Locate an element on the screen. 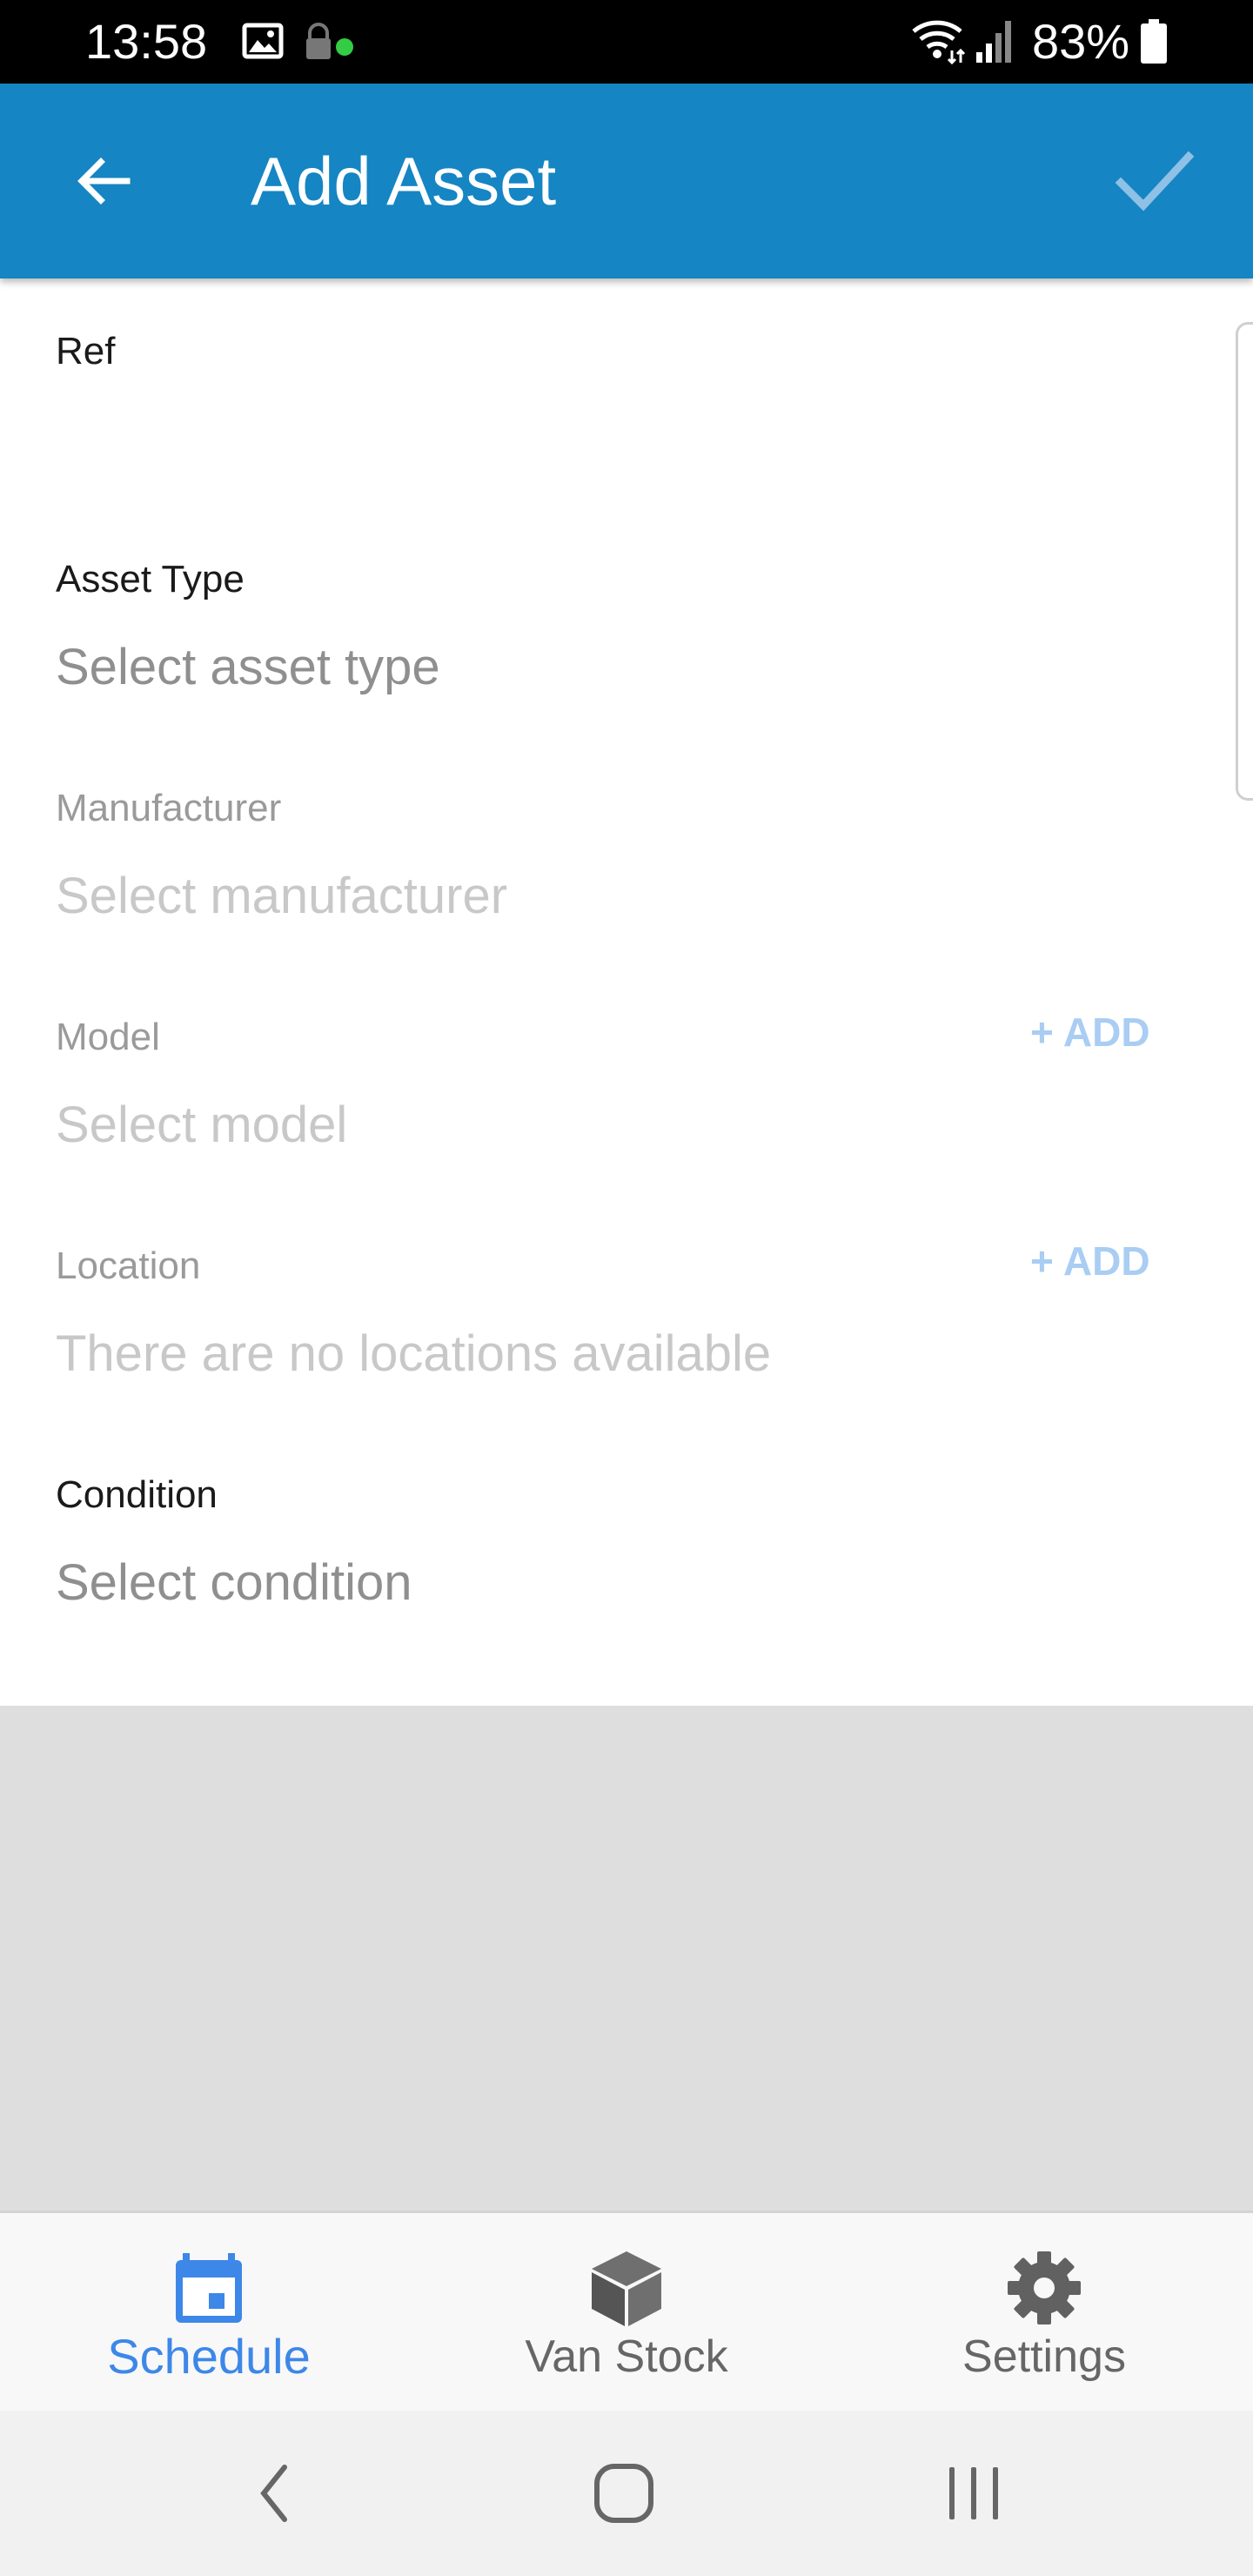  arrow-back-icon is located at coordinates (104, 181).